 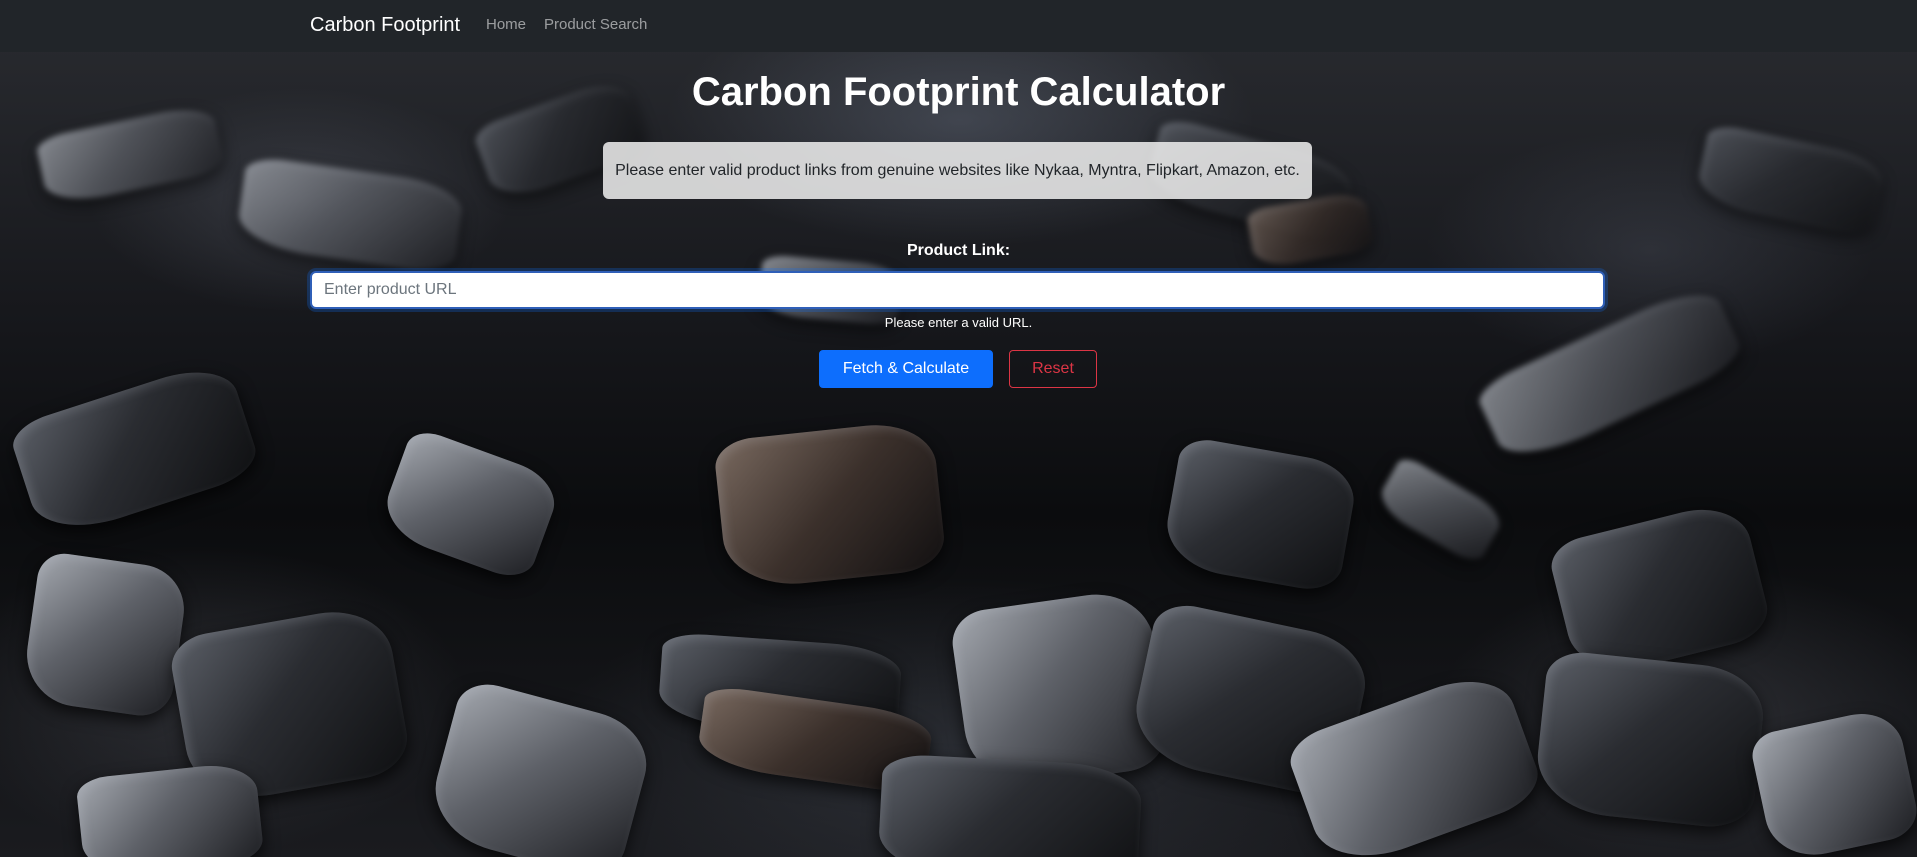 What do you see at coordinates (906, 369) in the screenshot?
I see `fetch-calculate-button: Fetch & Calculate` at bounding box center [906, 369].